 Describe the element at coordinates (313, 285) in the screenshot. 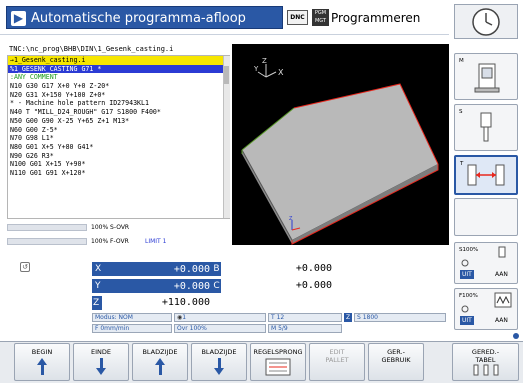

I see `axis-c-value: +0.000` at that location.